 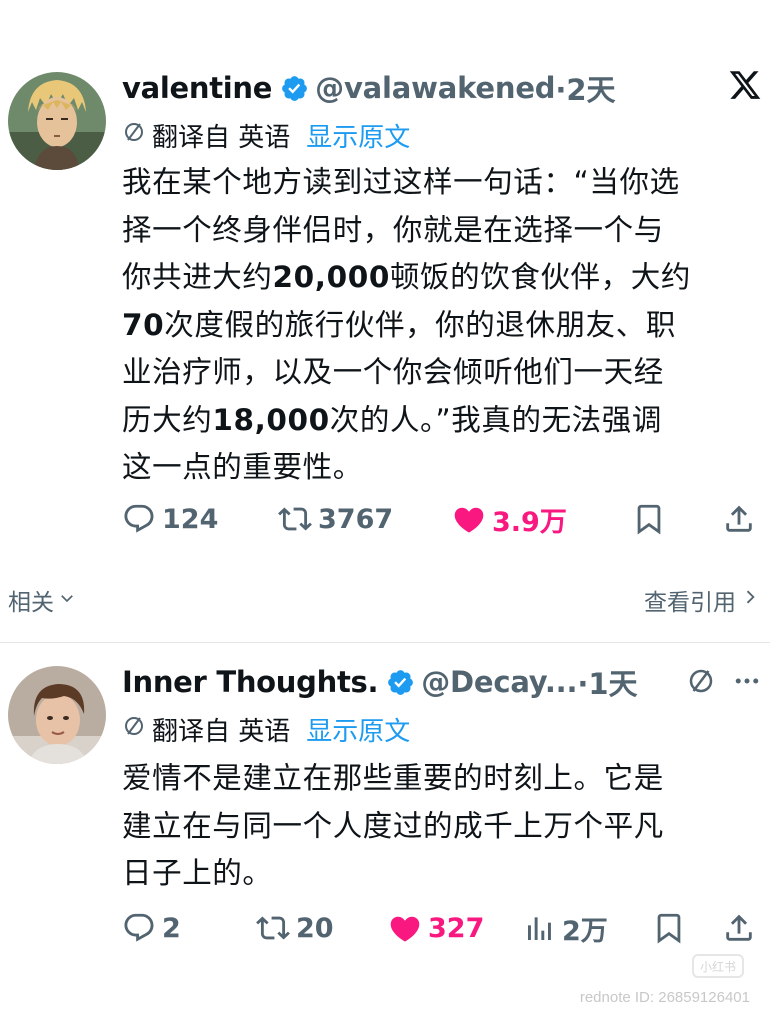 I want to click on text-line: 爱情不是建立在那些重要的时刻上。它是, so click(x=393, y=778).